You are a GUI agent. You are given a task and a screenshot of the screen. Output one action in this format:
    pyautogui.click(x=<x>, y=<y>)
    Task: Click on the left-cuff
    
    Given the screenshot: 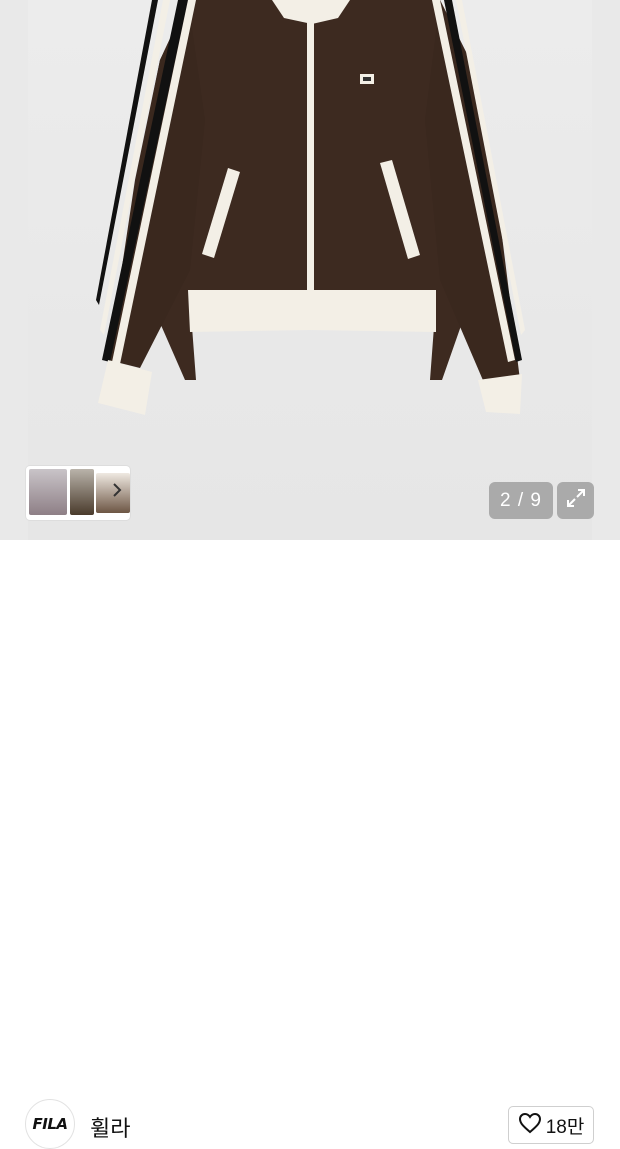 What is the action you would take?
    pyautogui.click(x=125, y=387)
    